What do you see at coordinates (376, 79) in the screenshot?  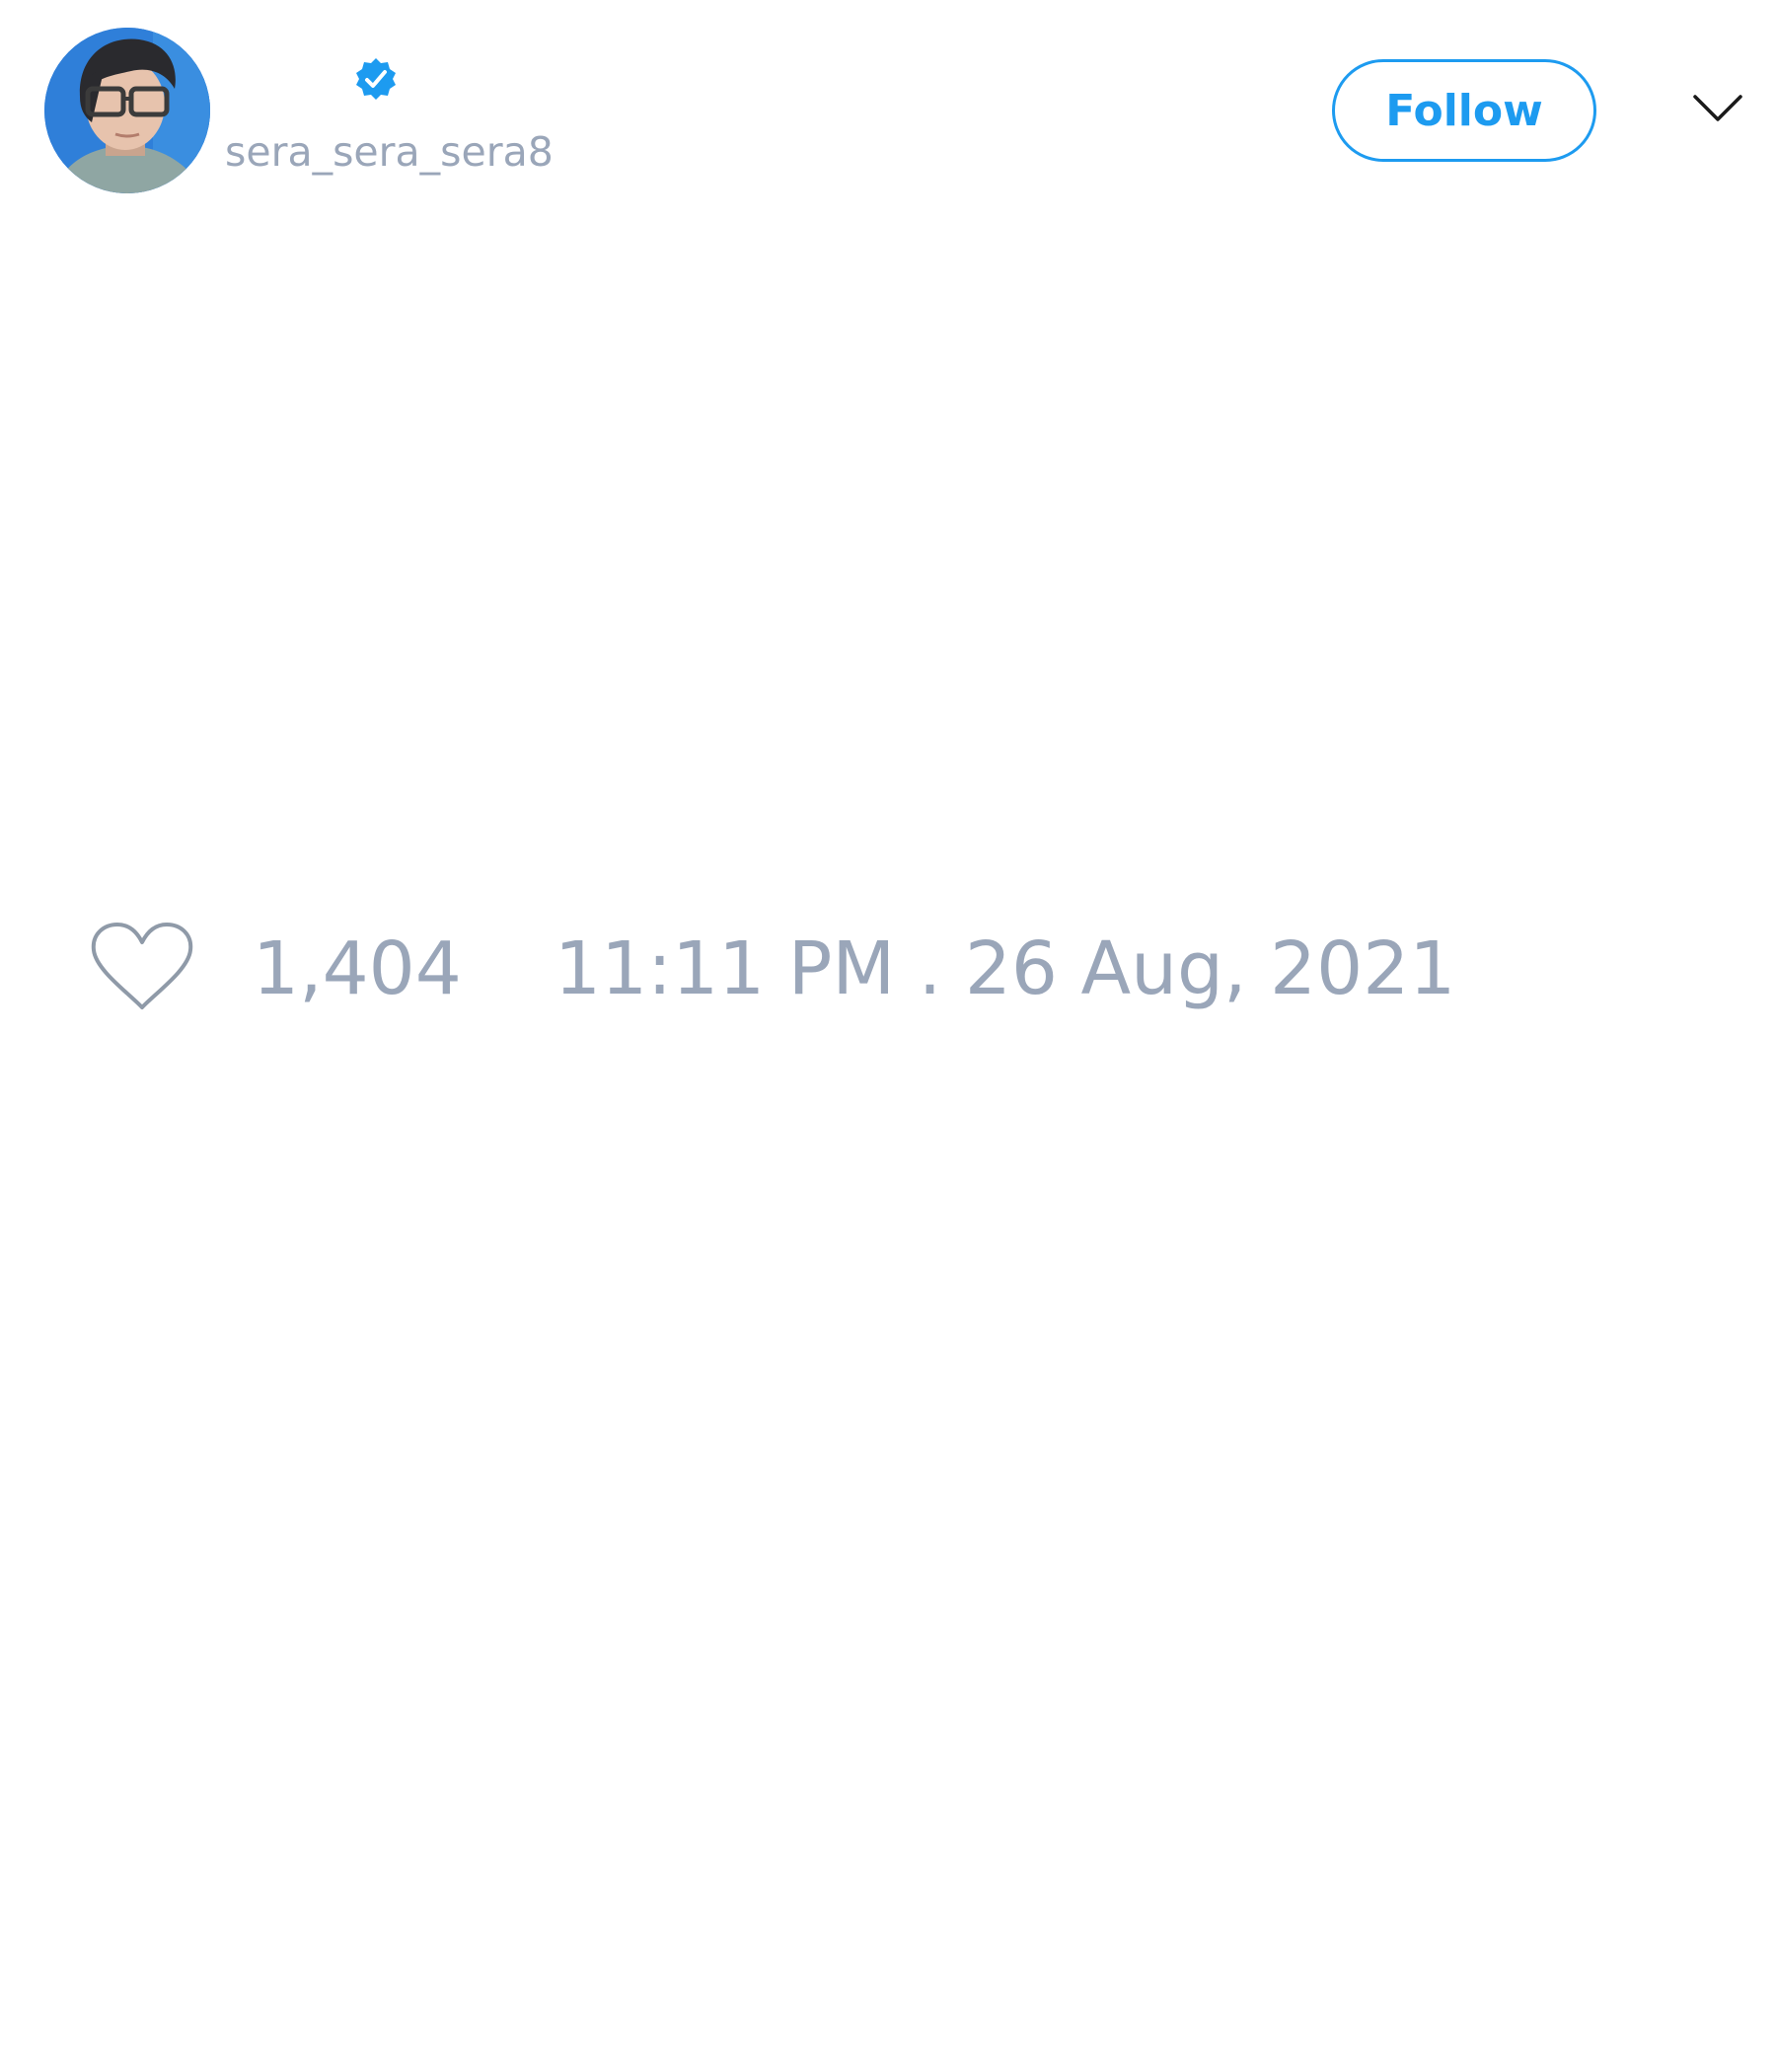 I see `verified-badge-icon` at bounding box center [376, 79].